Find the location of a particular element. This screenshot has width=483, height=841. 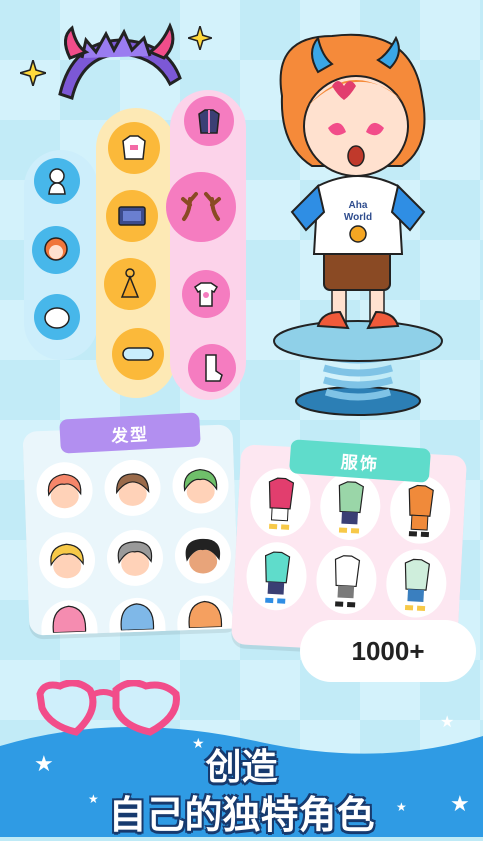

earring-category-button is located at coordinates (130, 284).